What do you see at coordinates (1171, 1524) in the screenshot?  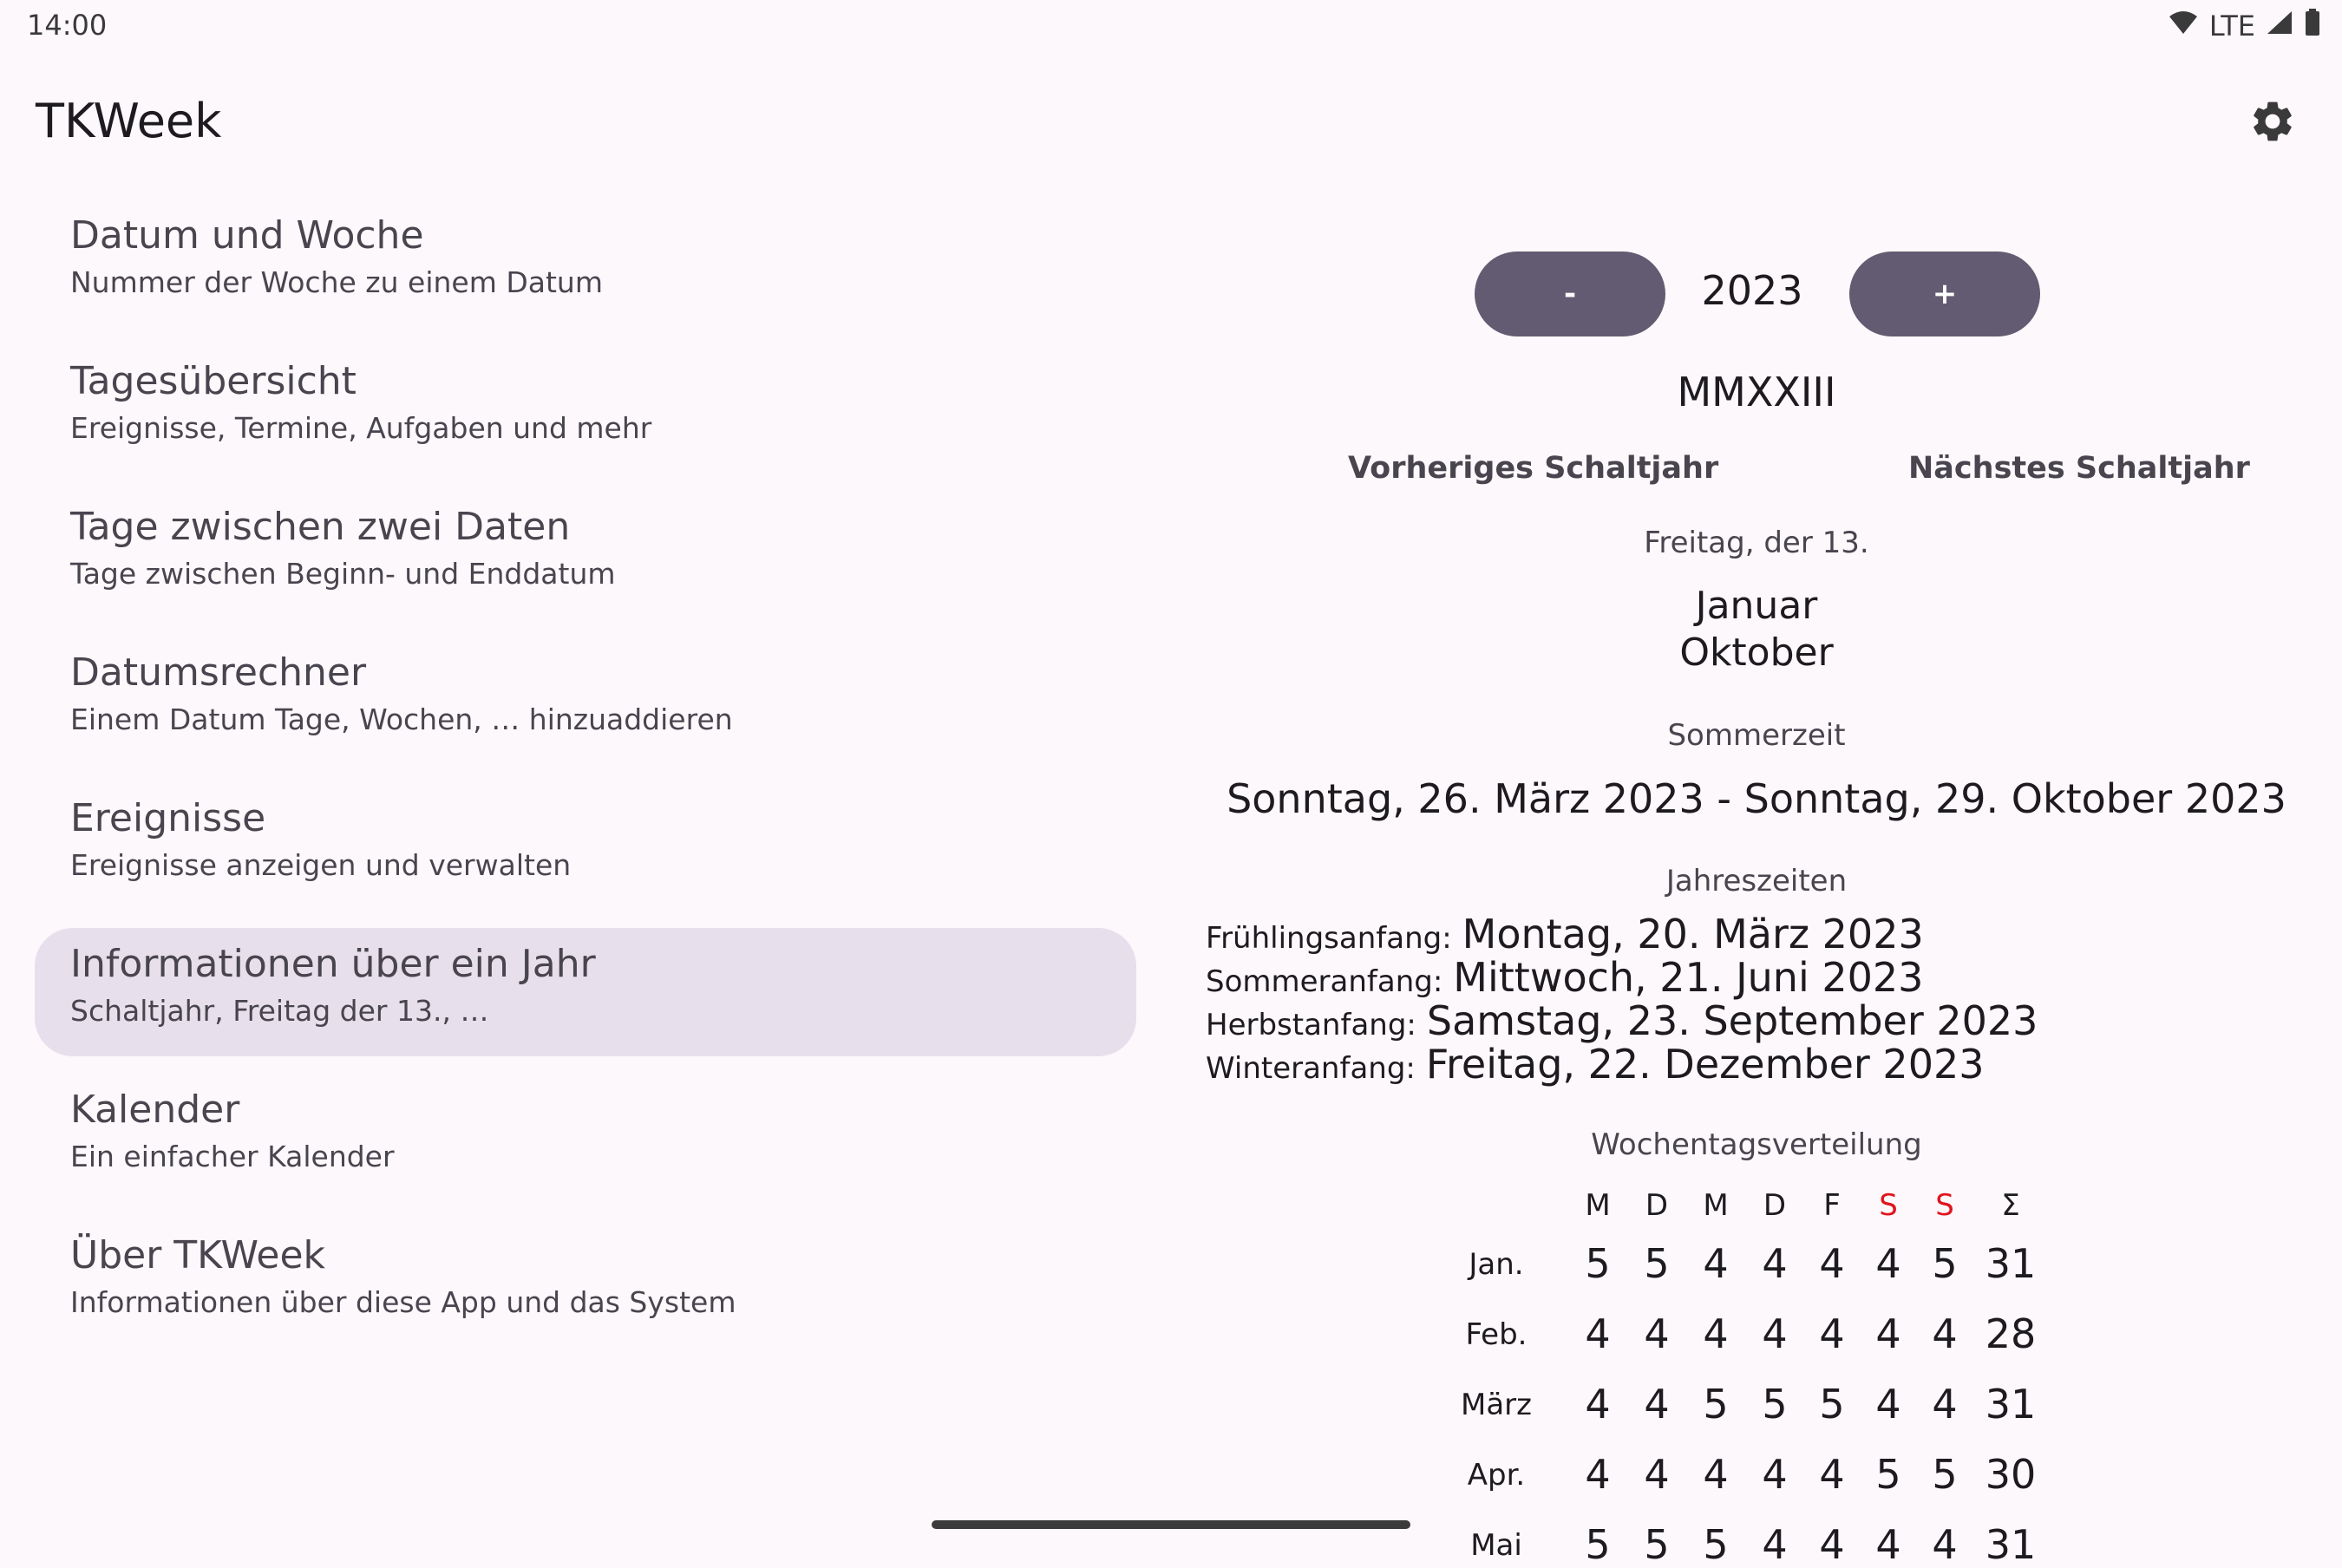 I see `gesture-nav-handle` at bounding box center [1171, 1524].